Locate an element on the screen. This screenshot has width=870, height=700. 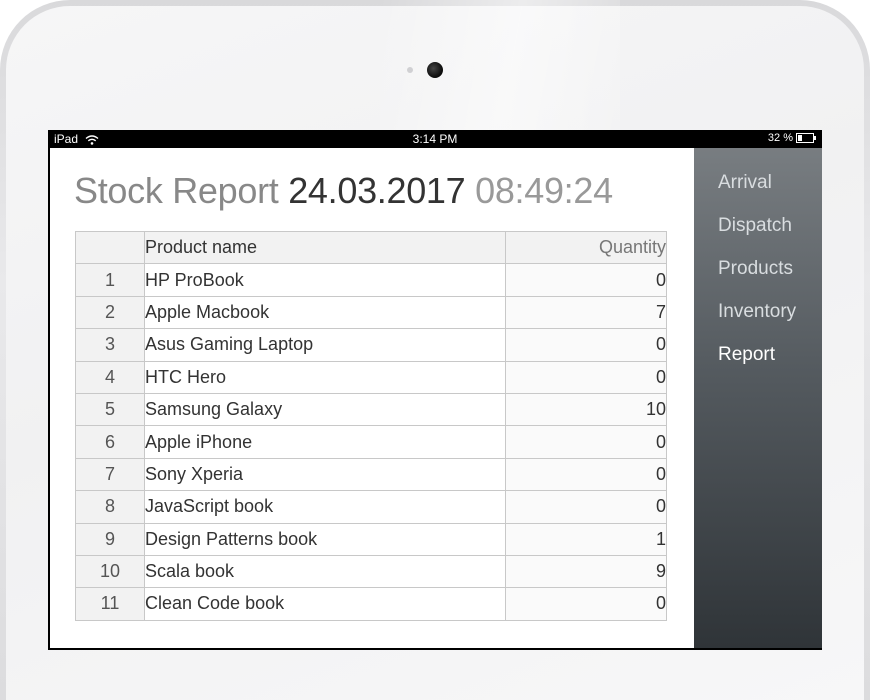
row-number: 7 is located at coordinates (110, 474).